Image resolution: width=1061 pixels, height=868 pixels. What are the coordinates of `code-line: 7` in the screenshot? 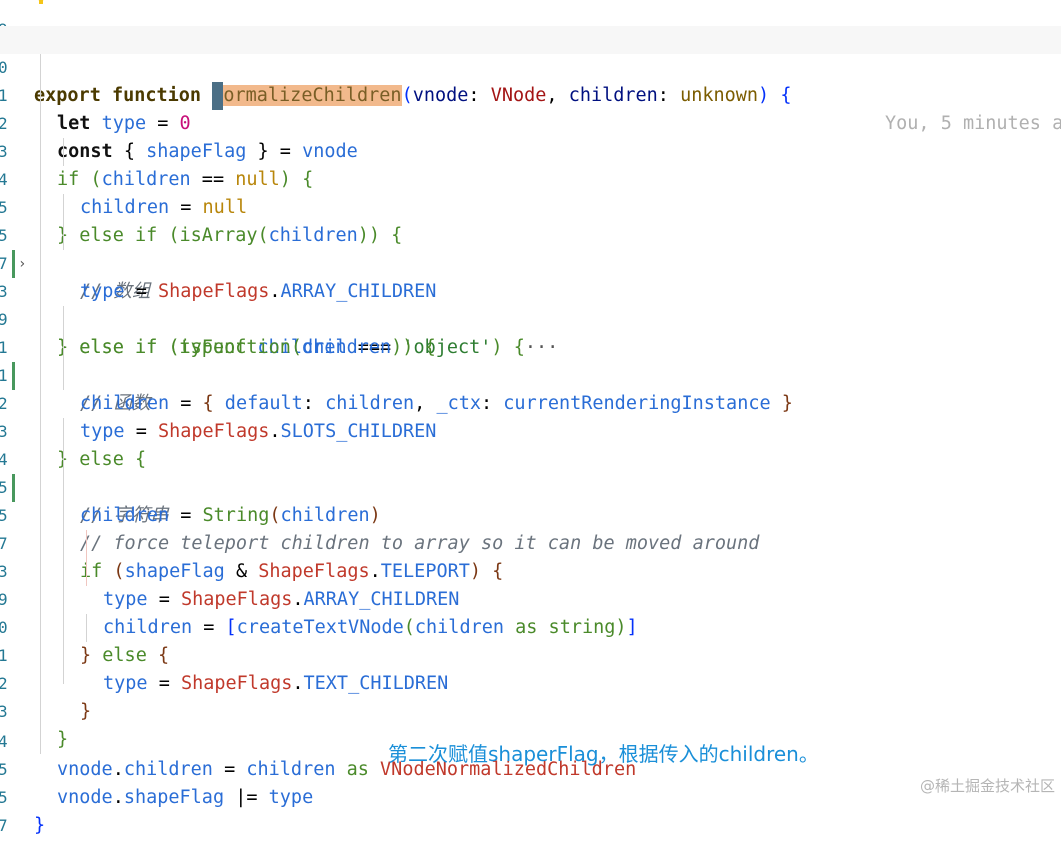 It's located at (530, 809).